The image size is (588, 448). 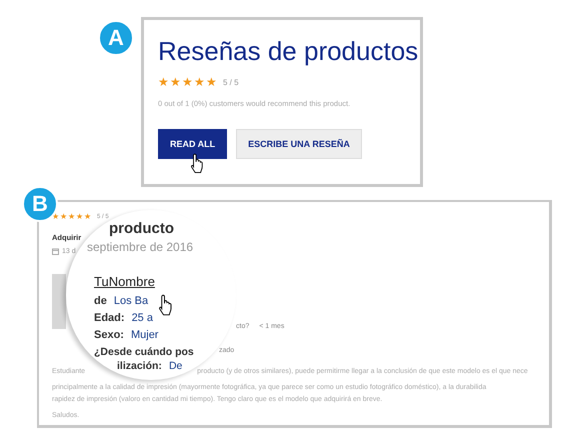 I want to click on field-value: Los Ba, so click(x=131, y=301).